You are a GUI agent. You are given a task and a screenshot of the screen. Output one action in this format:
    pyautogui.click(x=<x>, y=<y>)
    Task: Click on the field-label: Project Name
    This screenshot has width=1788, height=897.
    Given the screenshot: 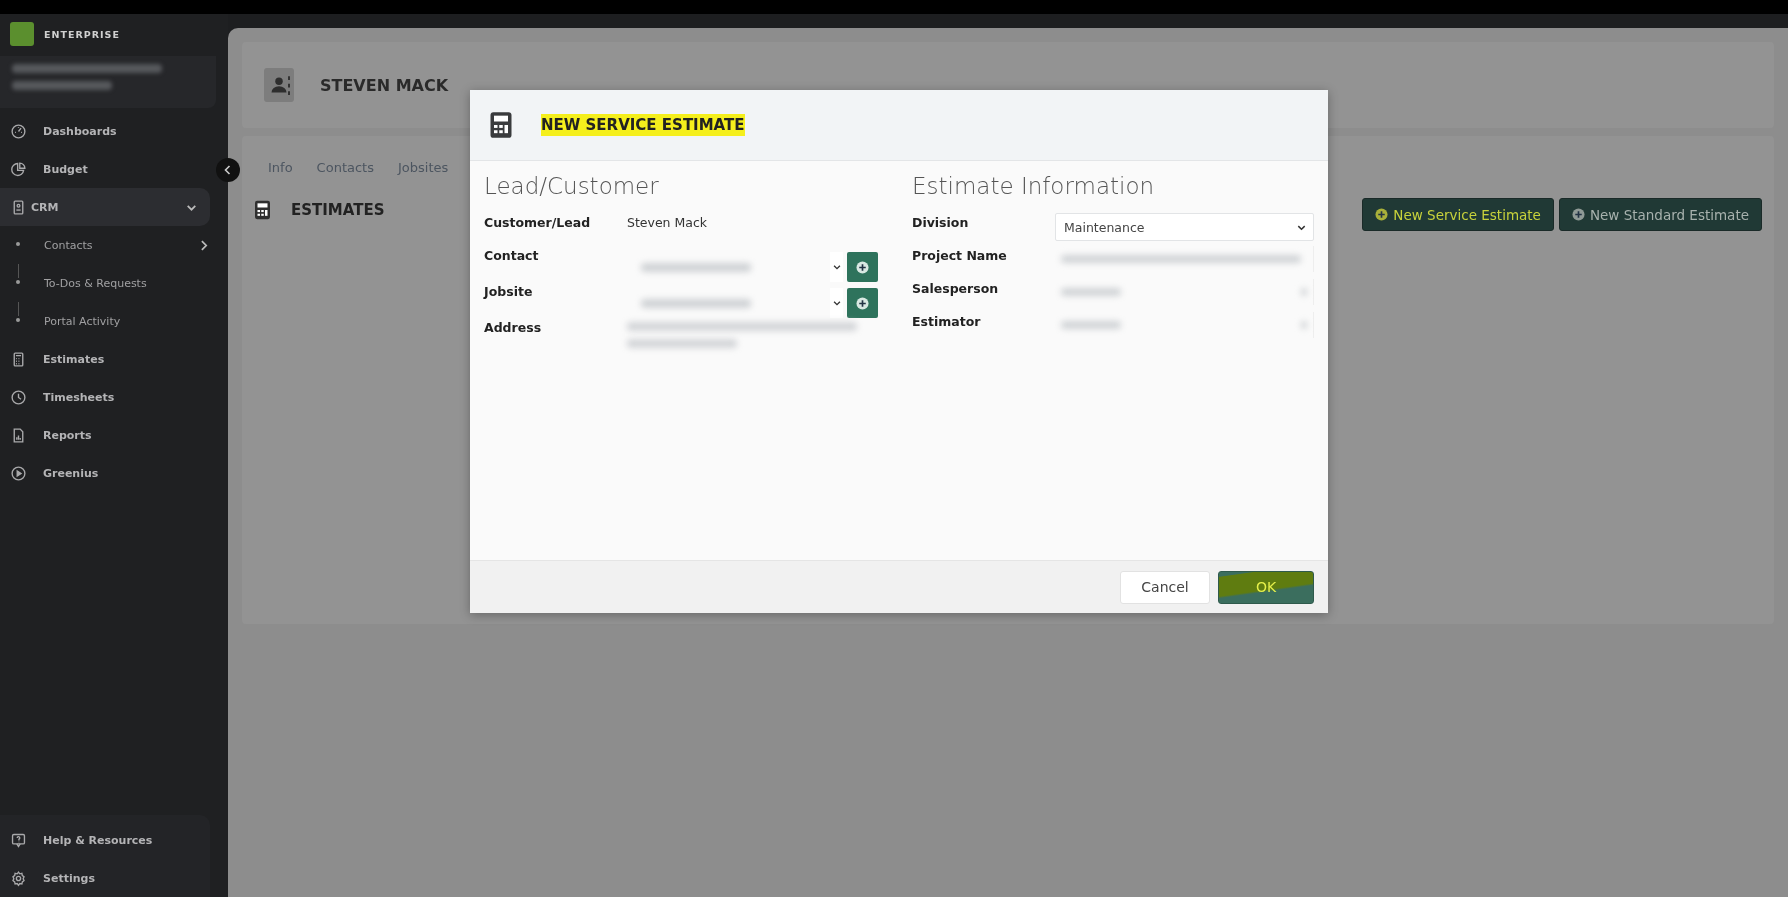 What is the action you would take?
    pyautogui.click(x=960, y=255)
    